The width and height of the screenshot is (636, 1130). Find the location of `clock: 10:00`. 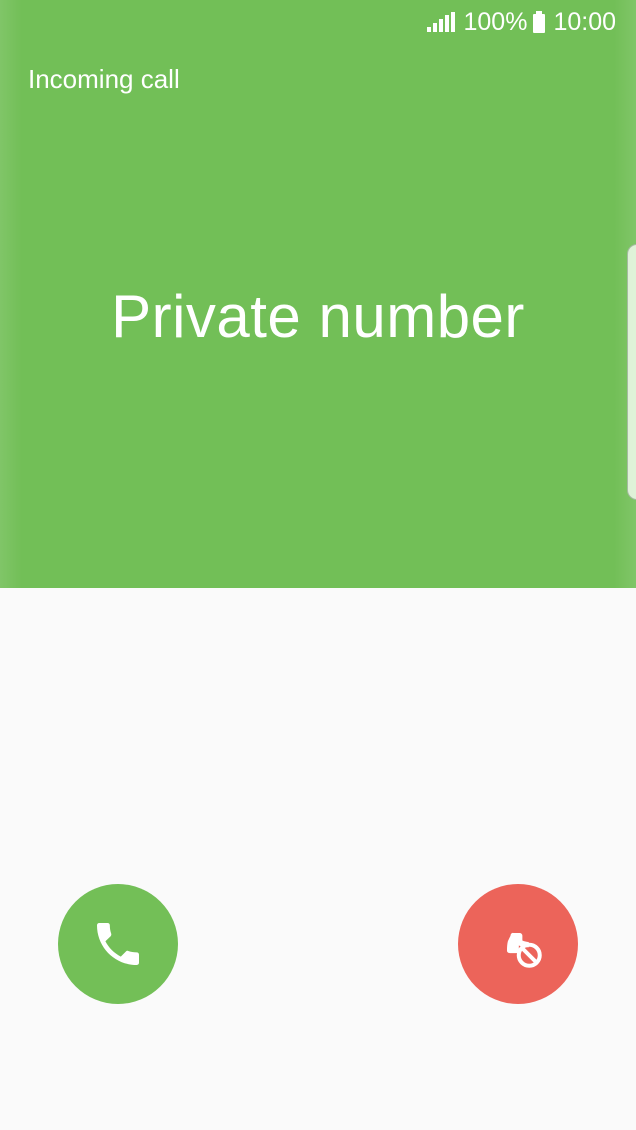

clock: 10:00 is located at coordinates (584, 21).